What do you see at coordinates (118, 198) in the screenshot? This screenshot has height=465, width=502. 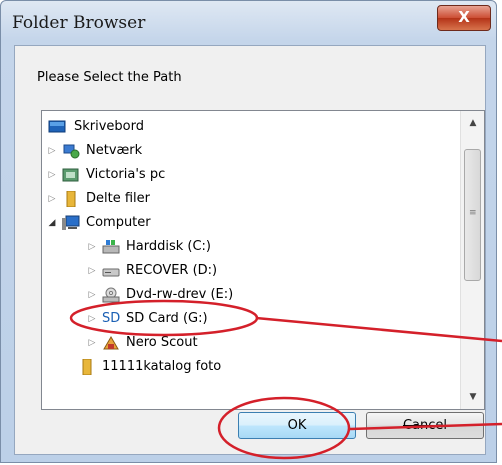 I see `tree-item-label: Delte filer` at bounding box center [118, 198].